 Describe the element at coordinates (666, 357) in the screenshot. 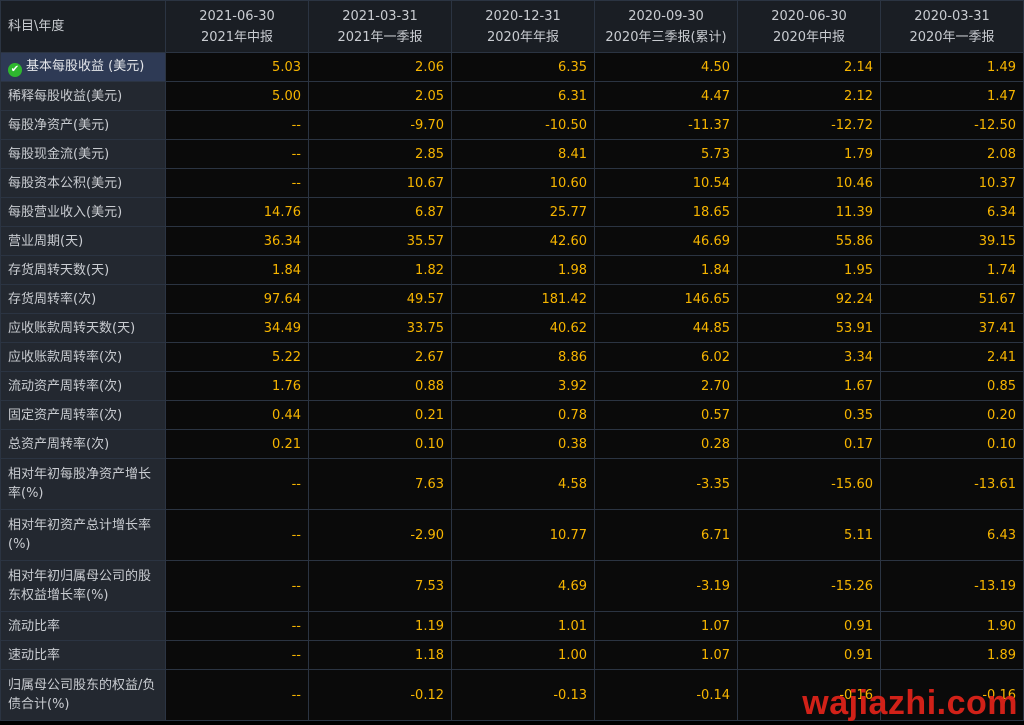

I see `value-cell: 6.02` at that location.